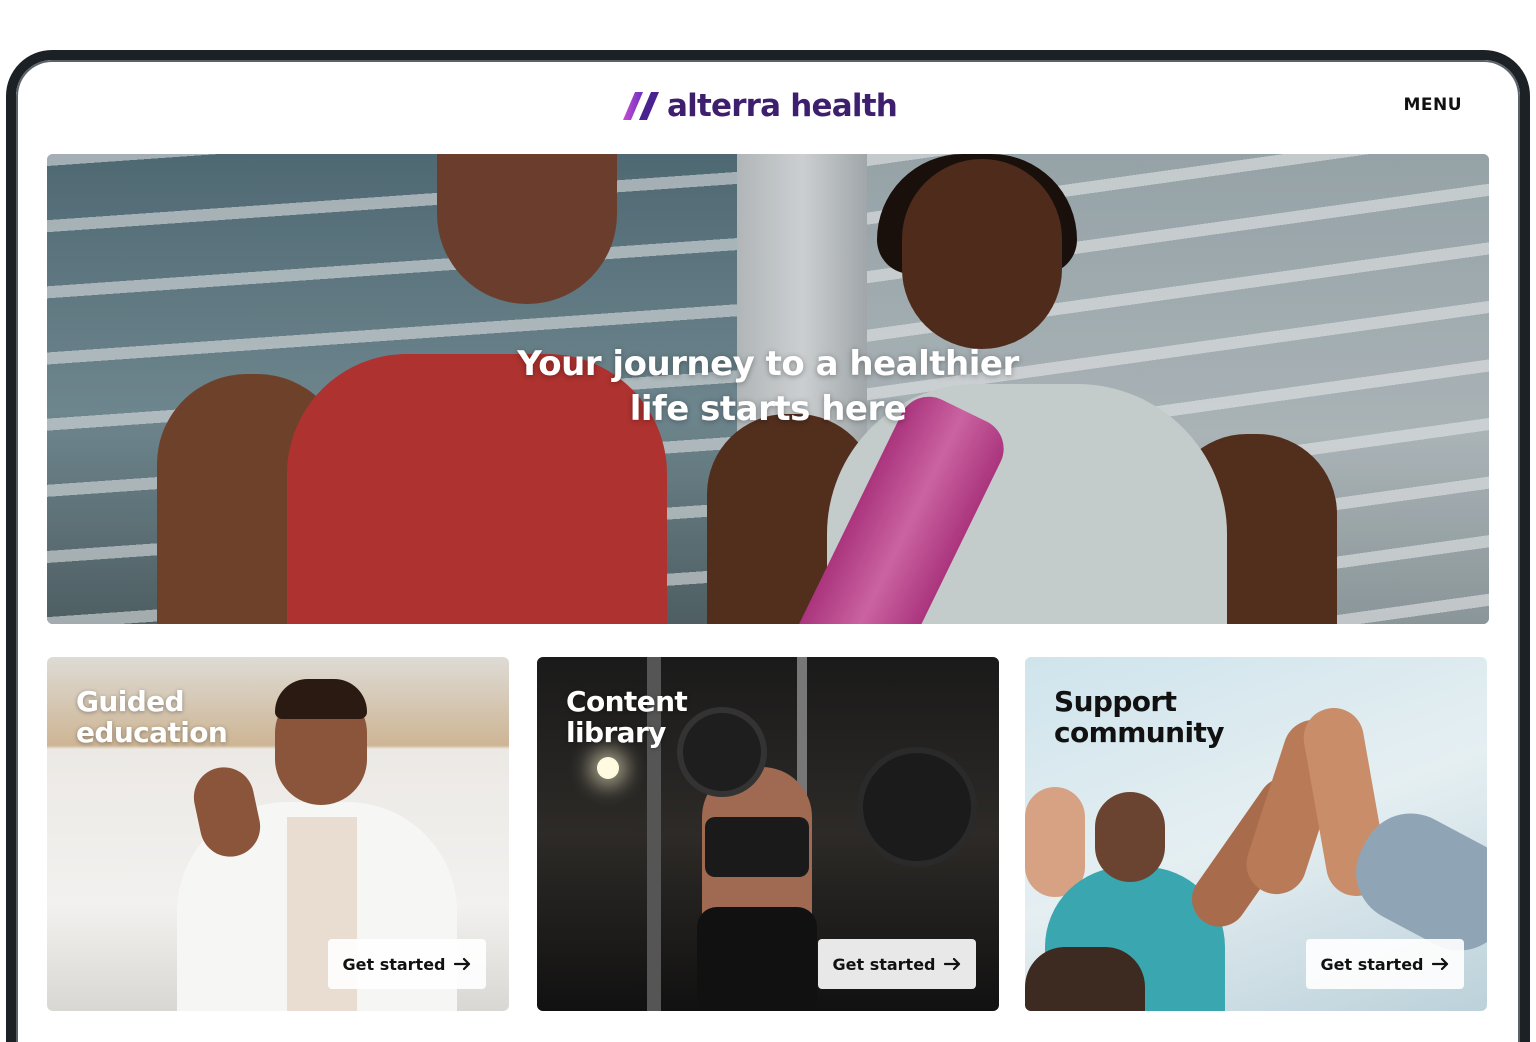 The height and width of the screenshot is (1042, 1536). What do you see at coordinates (278, 834) in the screenshot?
I see `card-guided-education: Guided education Get started` at bounding box center [278, 834].